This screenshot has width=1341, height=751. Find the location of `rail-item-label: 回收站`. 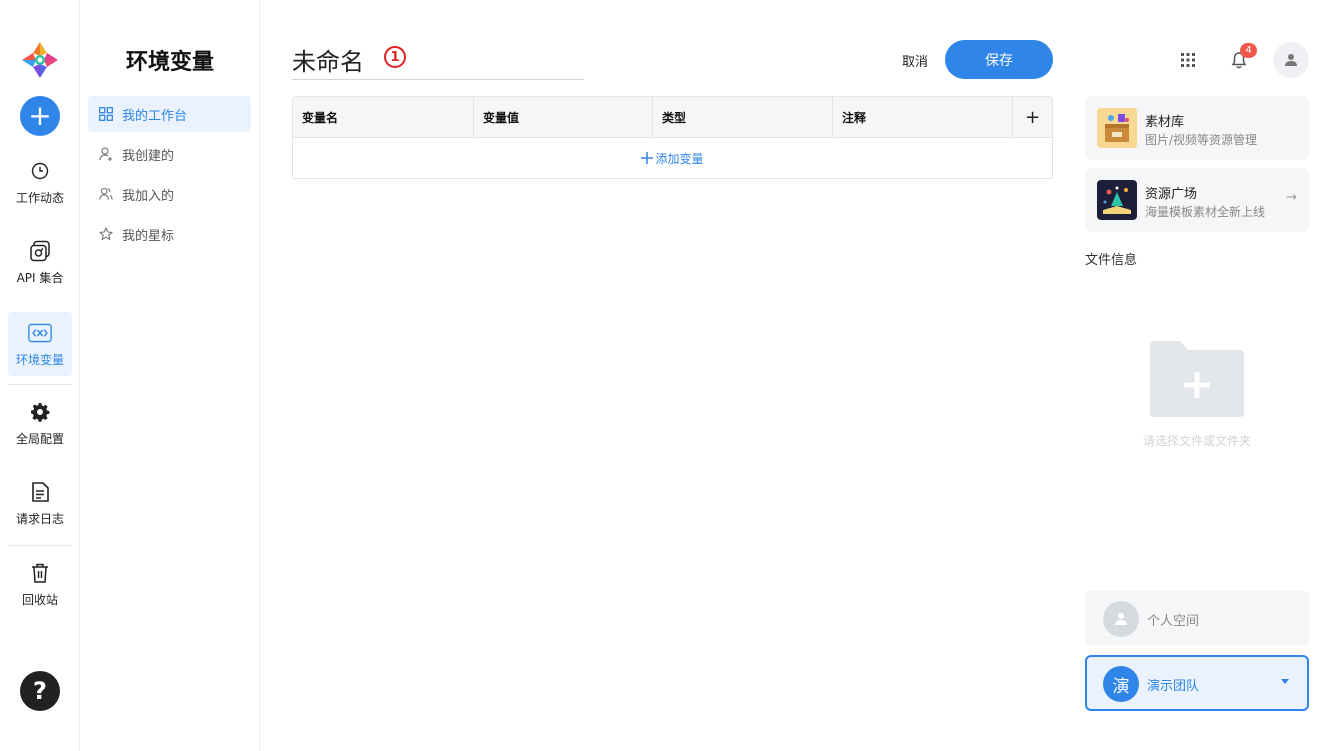

rail-item-label: 回收站 is located at coordinates (39, 599).